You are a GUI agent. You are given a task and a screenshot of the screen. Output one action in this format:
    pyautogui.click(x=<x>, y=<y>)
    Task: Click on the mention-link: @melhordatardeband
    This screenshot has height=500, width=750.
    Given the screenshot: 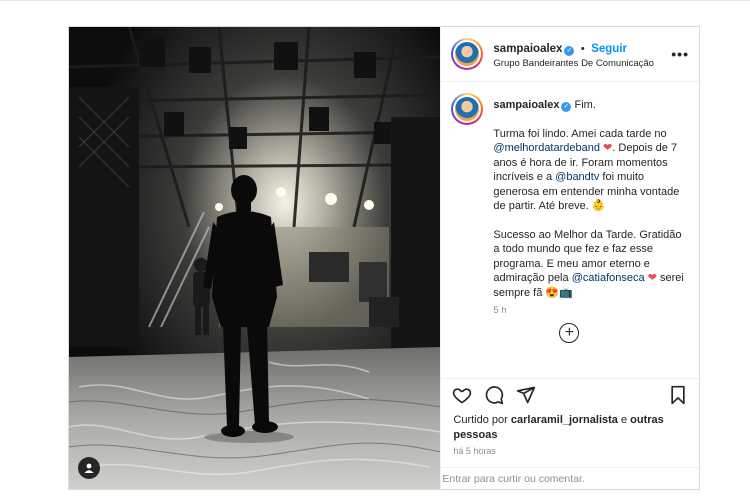 What is the action you would take?
    pyautogui.click(x=546, y=148)
    